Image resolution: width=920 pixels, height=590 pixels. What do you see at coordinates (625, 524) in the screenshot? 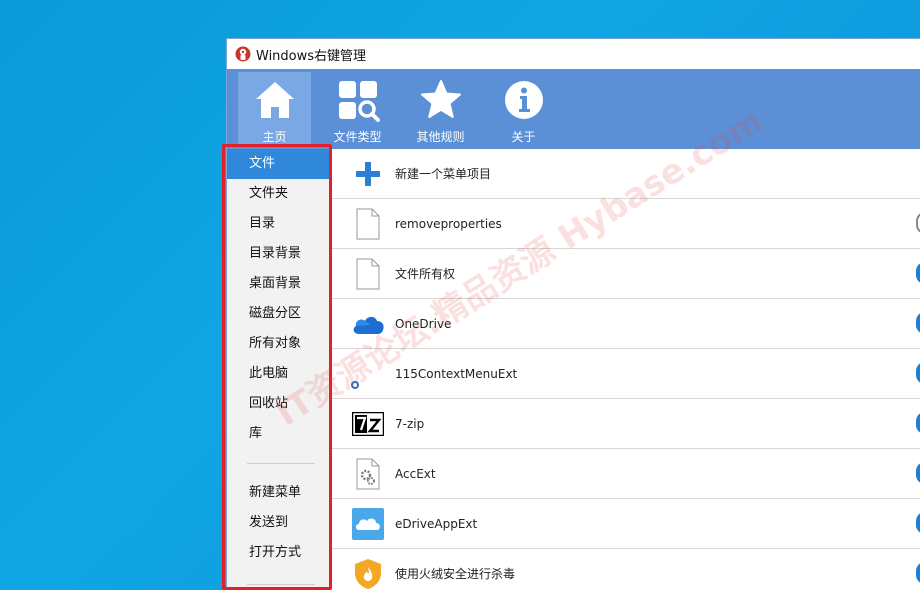
I see `list-item: eDriveAppExt` at bounding box center [625, 524].